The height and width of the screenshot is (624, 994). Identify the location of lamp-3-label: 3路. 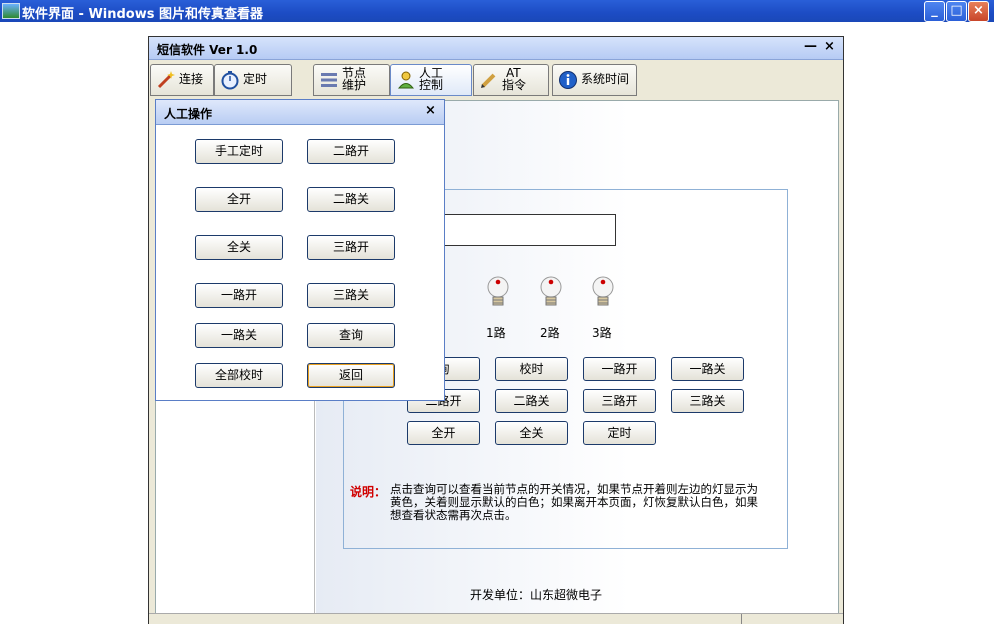
(602, 333).